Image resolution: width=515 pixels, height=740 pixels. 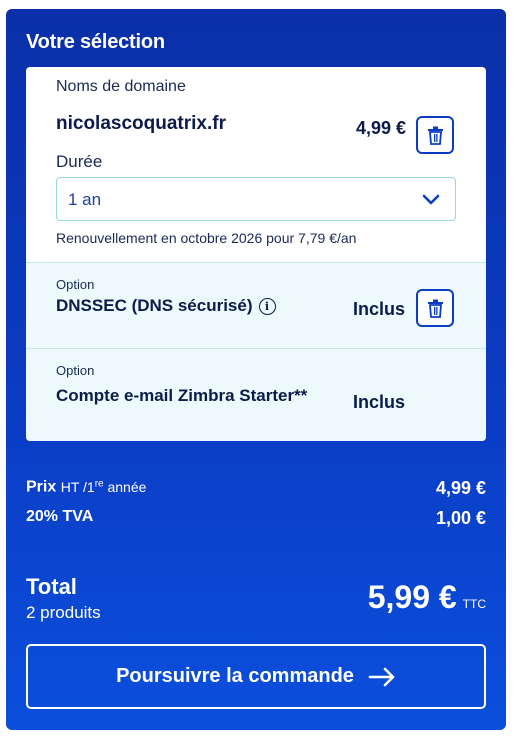 I want to click on info-icon: i, so click(x=267, y=306).